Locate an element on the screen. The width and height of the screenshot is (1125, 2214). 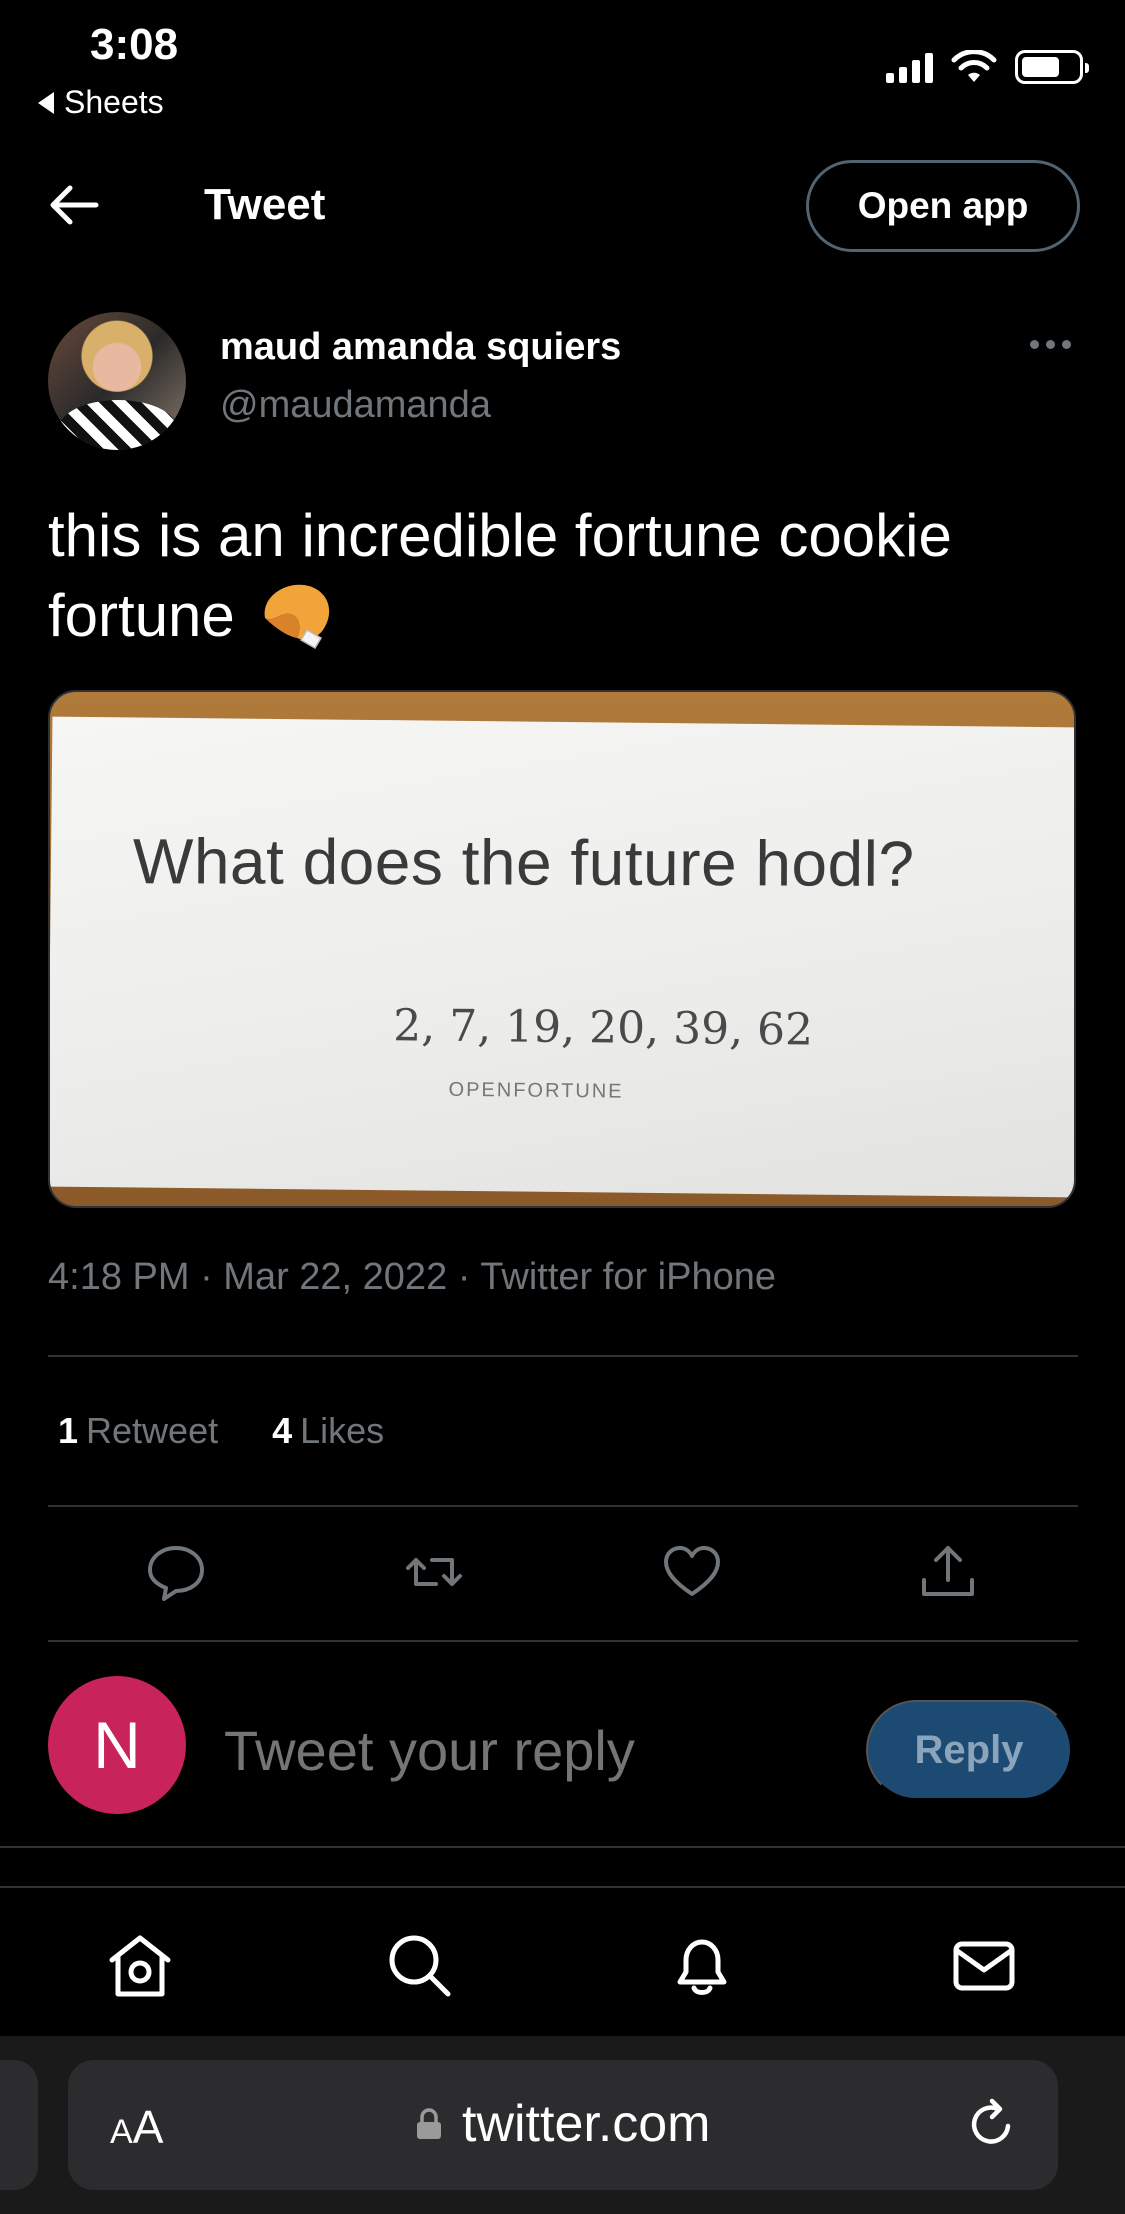
home-icon is located at coordinates (140, 1966).